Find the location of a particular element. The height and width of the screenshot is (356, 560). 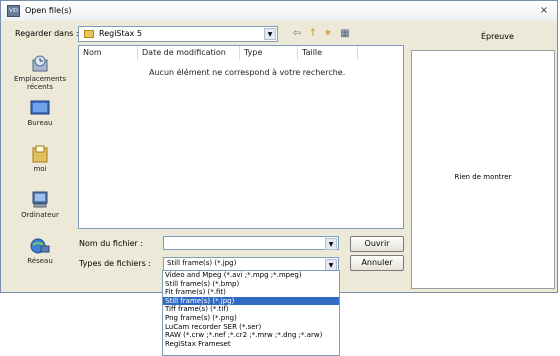

cancel-button: Annuler is located at coordinates (377, 263).